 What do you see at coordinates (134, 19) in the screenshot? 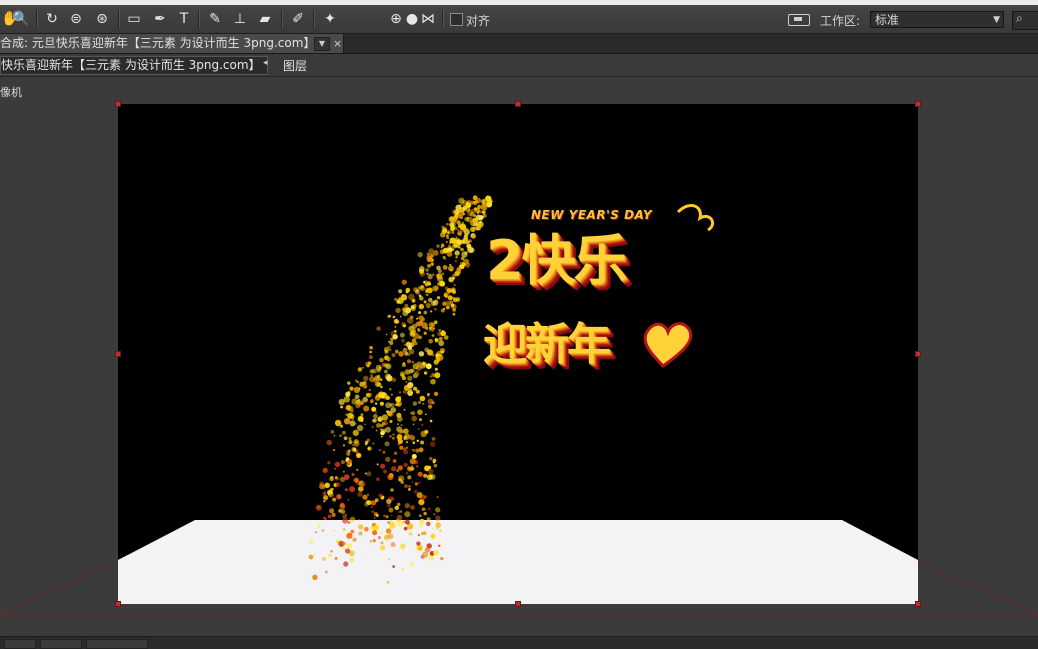
I see `rectangle-icon: ▭` at bounding box center [134, 19].